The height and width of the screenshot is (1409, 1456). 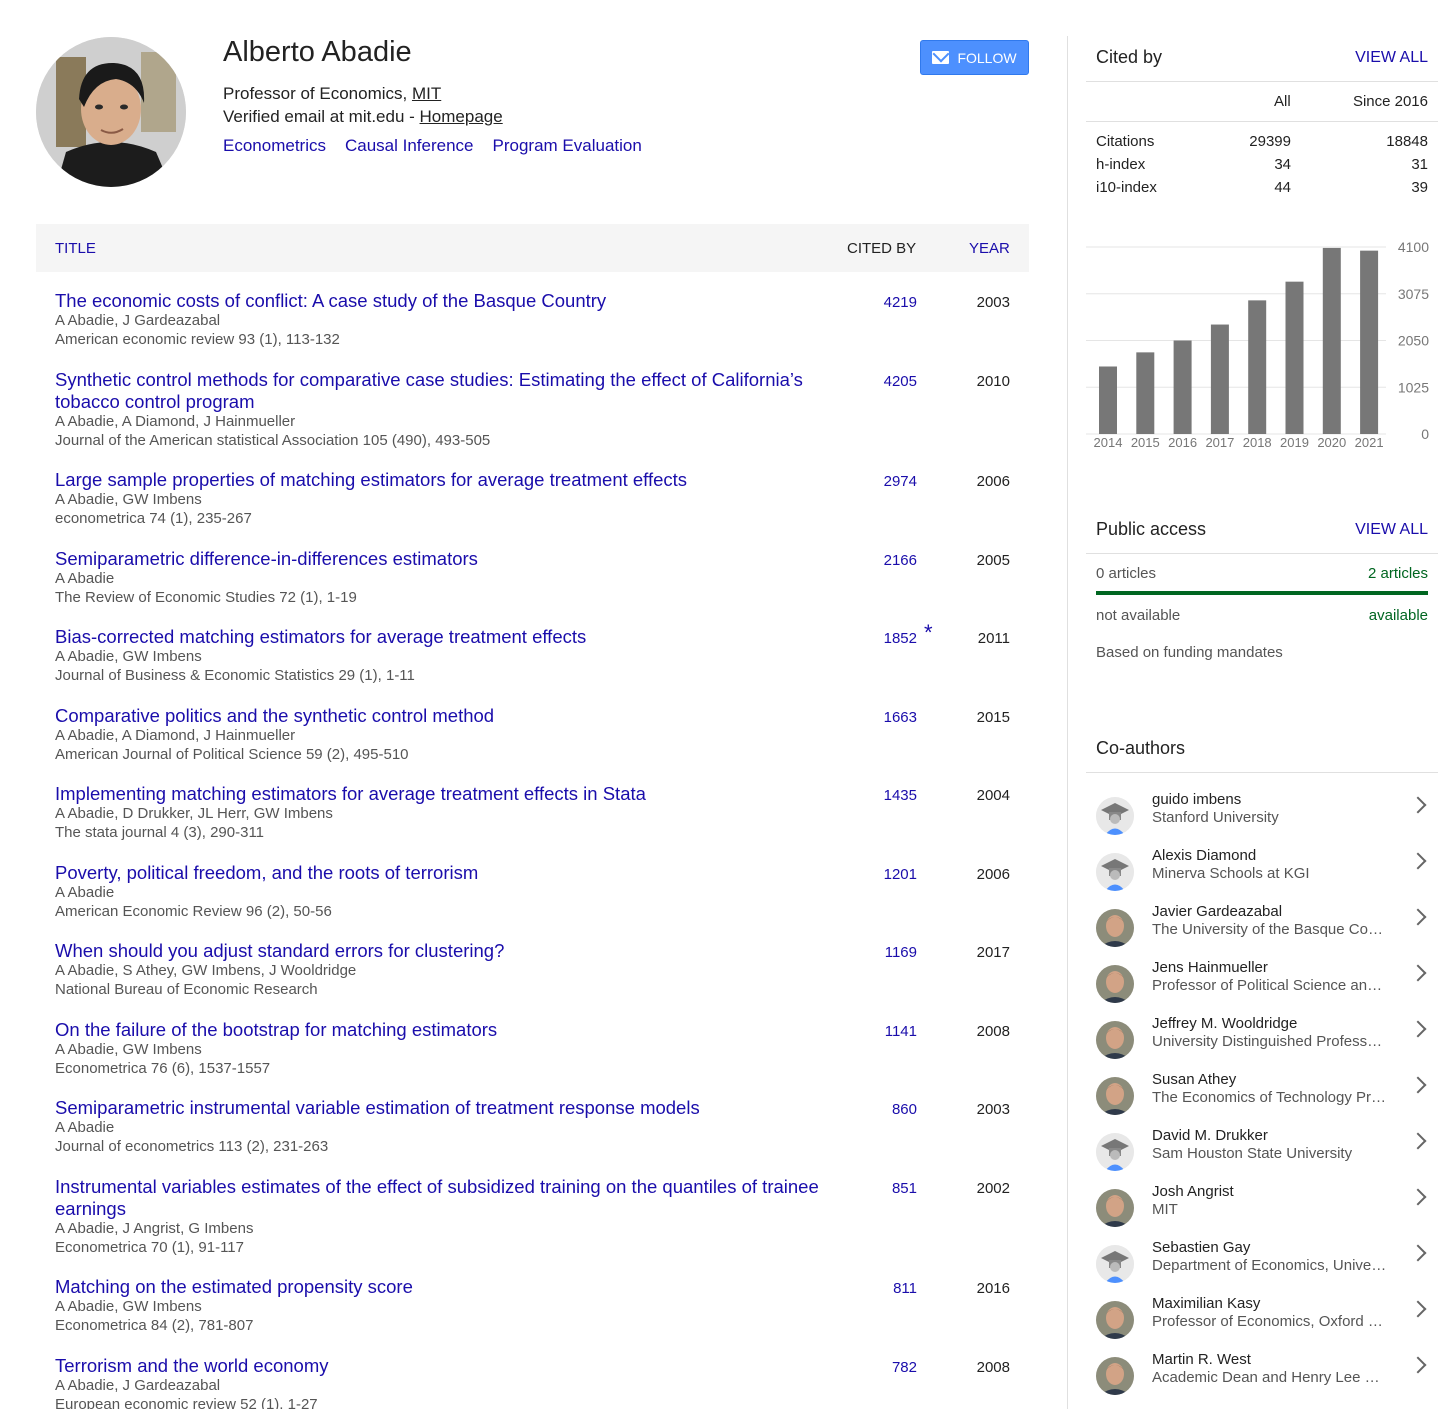 I want to click on homepage-link: Homepage, so click(x=461, y=116).